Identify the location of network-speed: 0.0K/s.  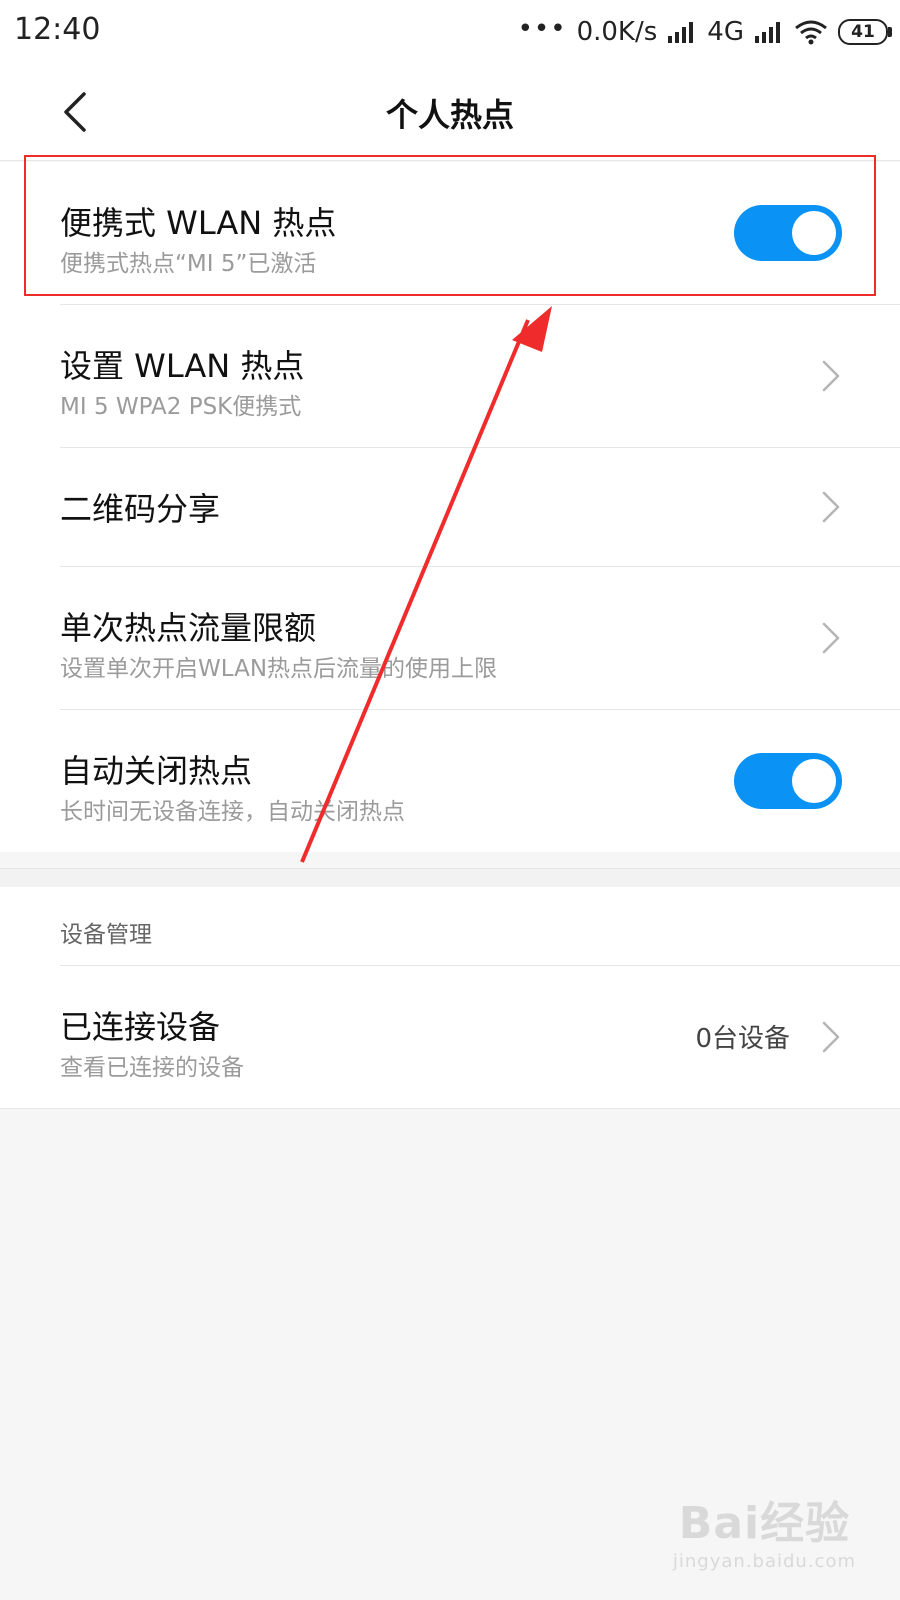
(617, 32).